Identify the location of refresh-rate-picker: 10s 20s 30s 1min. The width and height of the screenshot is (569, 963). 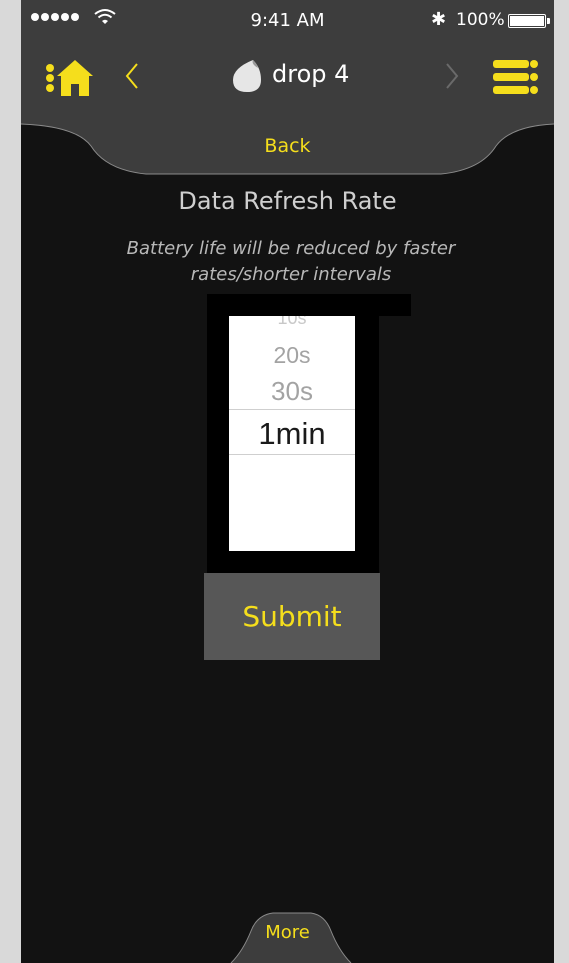
(292, 433).